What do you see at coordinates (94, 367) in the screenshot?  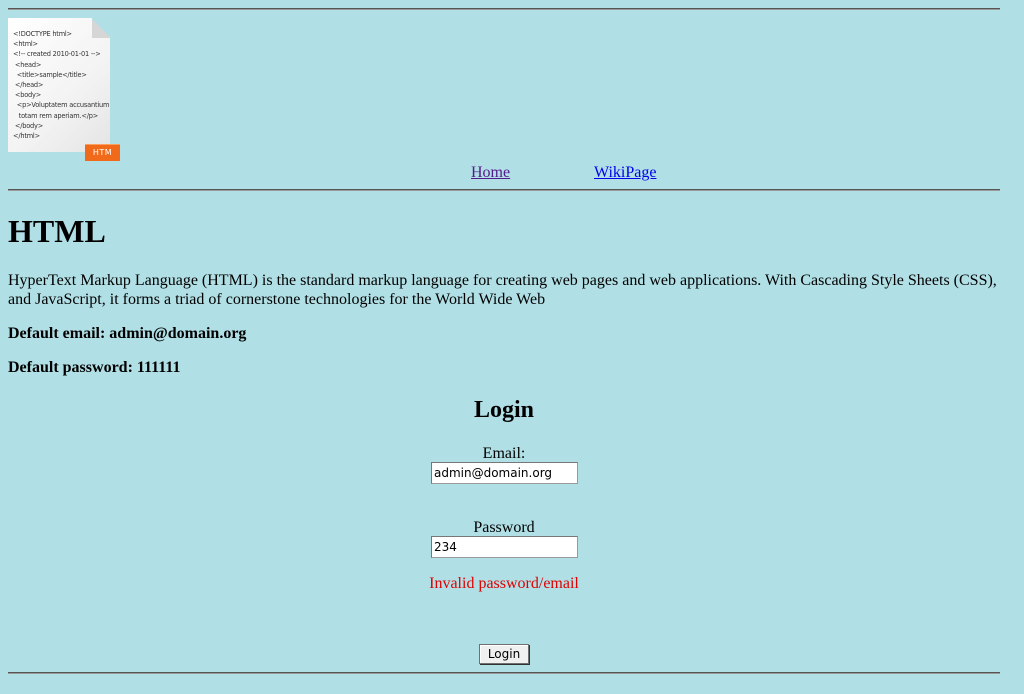 I see `default-password-note: Default password: 111111` at bounding box center [94, 367].